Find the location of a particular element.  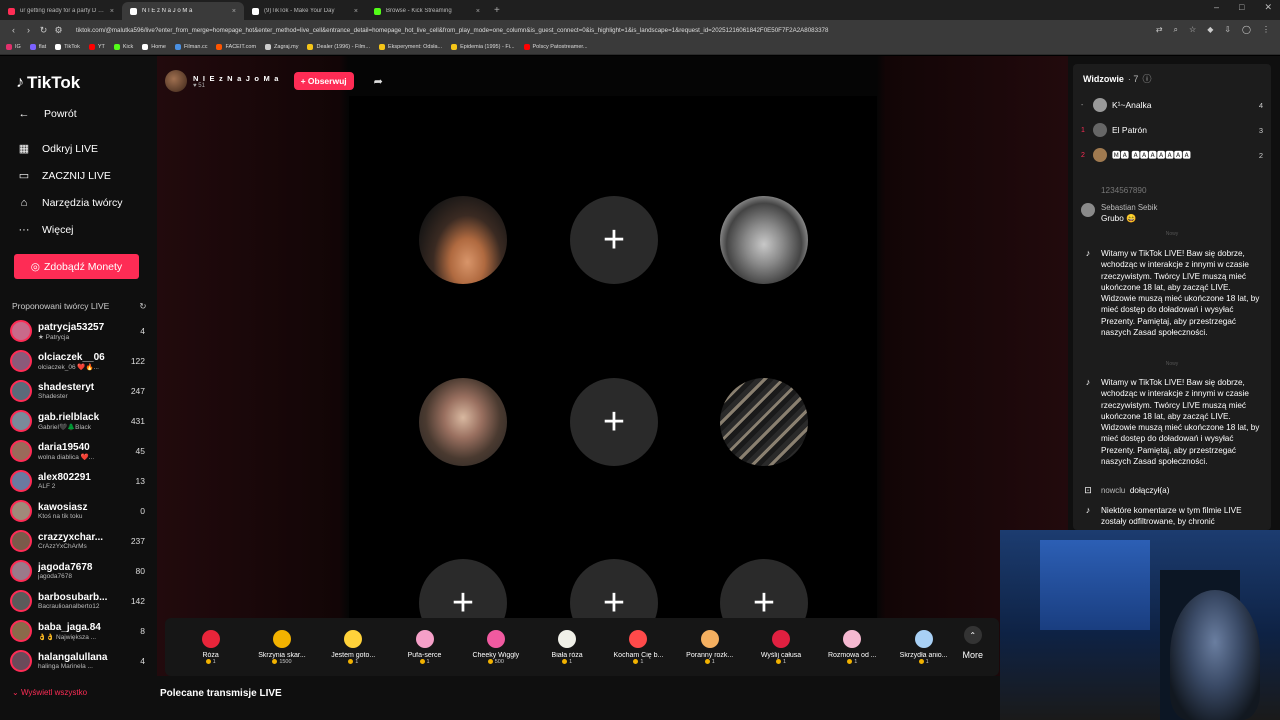

creator-item: kawosiasz Ktoś na tik toku 0 is located at coordinates (77, 511).